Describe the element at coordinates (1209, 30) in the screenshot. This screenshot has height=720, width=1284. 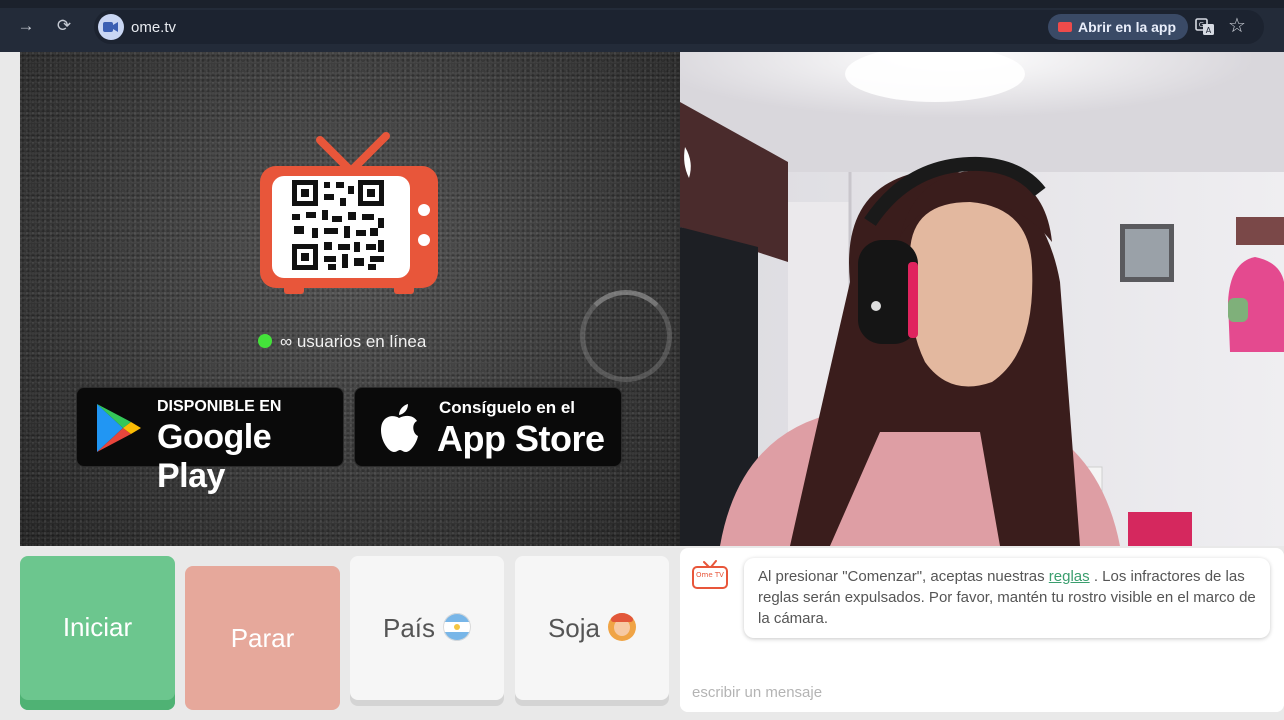
I see `svg-text: A` at that location.